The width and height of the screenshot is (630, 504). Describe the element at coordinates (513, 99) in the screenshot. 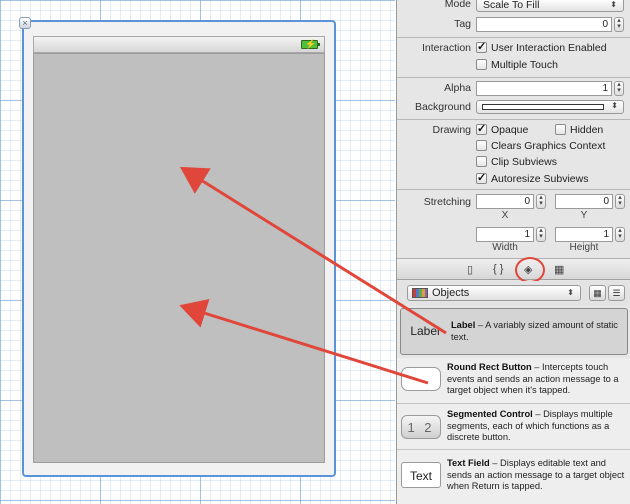

I see `appearance-section: Alpha 1 ▴ ▾ Background ⬍` at that location.